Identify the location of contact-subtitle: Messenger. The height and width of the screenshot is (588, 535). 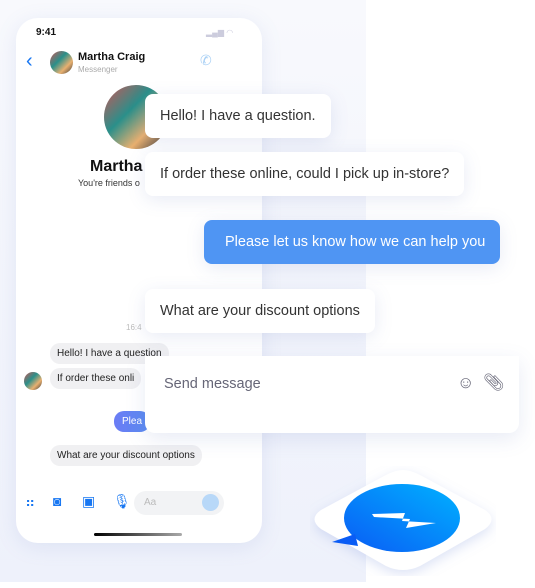
(98, 69).